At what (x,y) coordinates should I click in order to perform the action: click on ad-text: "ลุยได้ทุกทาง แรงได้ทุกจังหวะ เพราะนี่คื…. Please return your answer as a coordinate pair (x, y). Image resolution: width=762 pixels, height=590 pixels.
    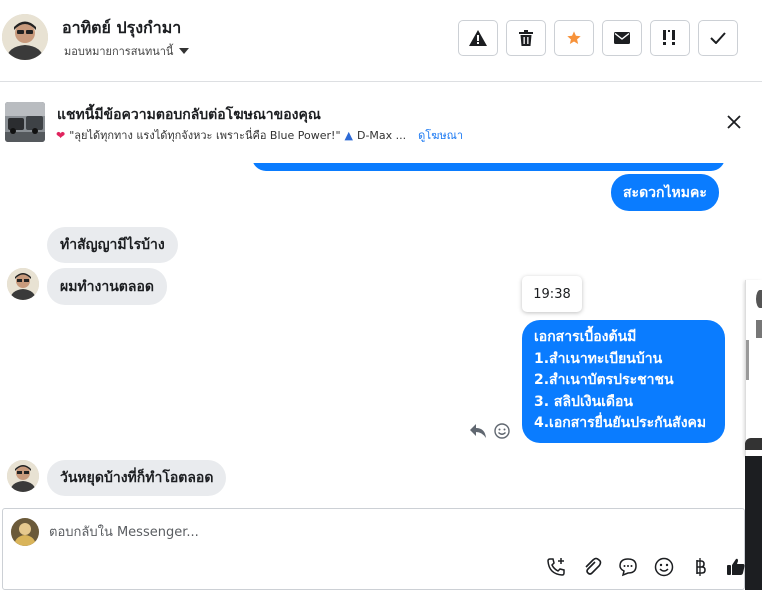
    Looking at the image, I should click on (205, 135).